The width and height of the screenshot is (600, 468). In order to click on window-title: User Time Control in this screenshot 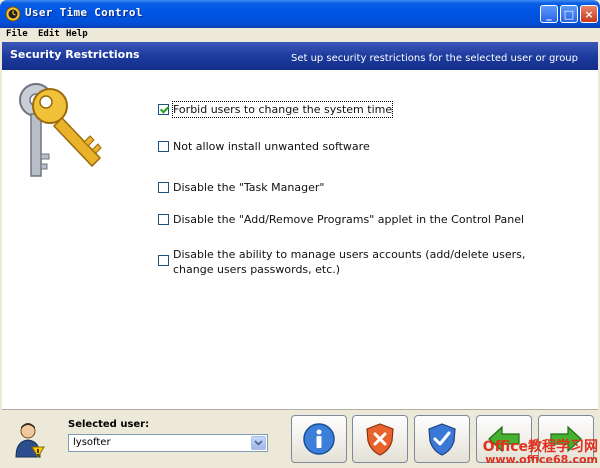, I will do `click(84, 12)`.